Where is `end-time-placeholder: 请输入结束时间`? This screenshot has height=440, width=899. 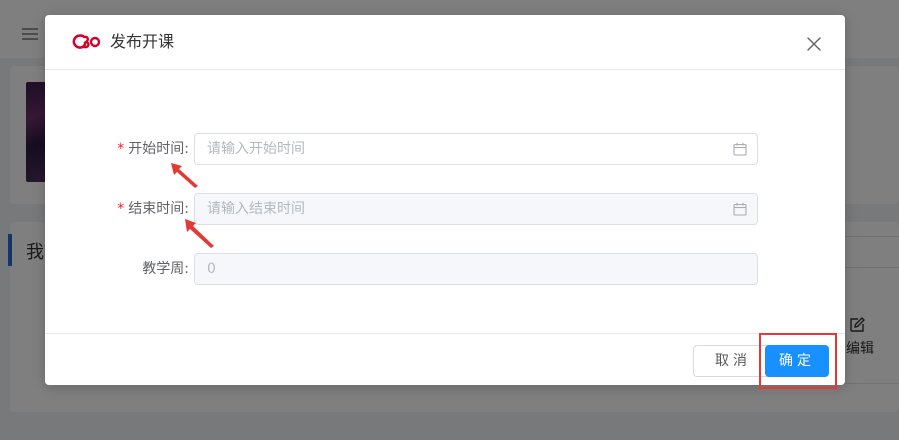 end-time-placeholder: 请输入结束时间 is located at coordinates (256, 209).